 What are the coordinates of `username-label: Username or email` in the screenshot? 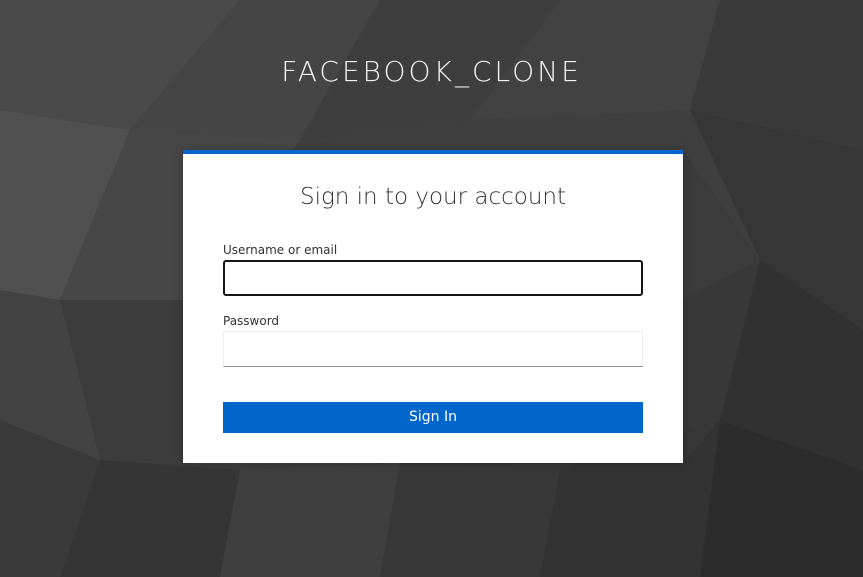 It's located at (280, 250).